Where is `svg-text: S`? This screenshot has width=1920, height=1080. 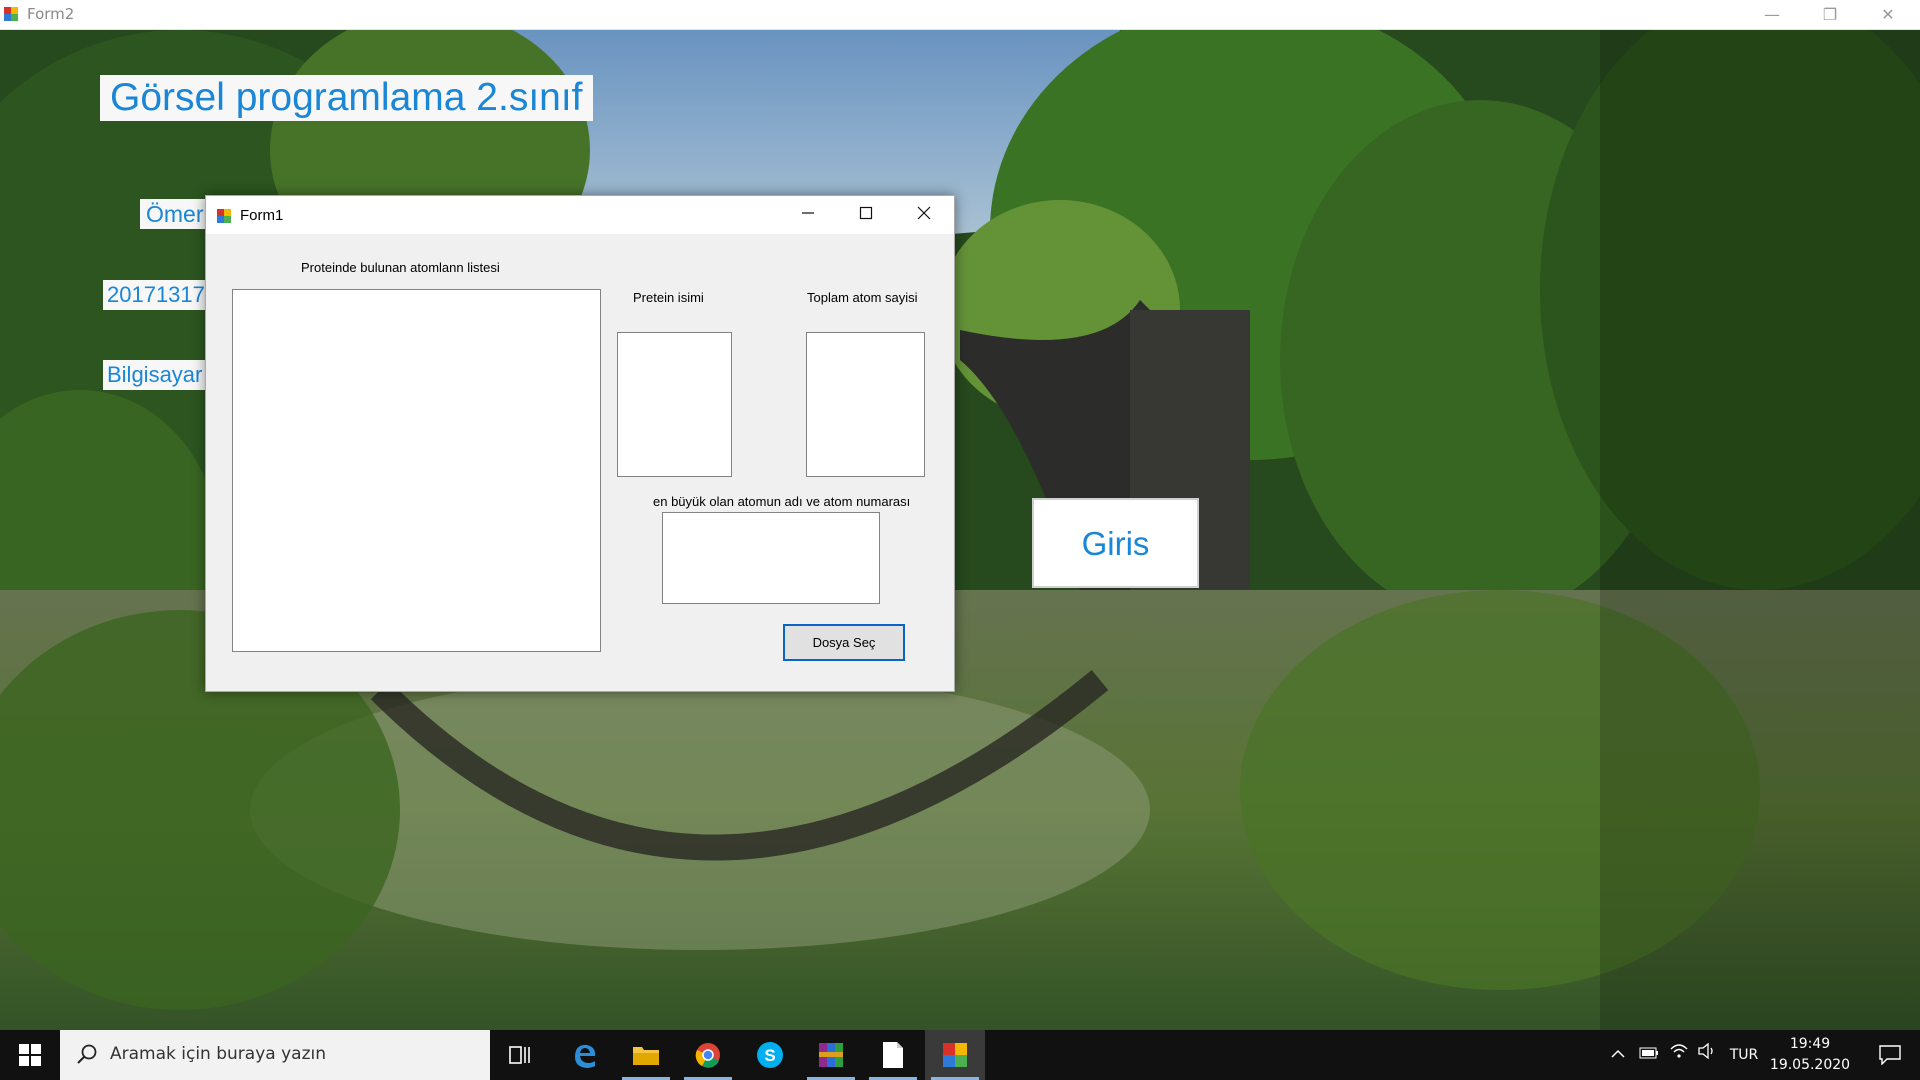 svg-text: S is located at coordinates (769, 1055).